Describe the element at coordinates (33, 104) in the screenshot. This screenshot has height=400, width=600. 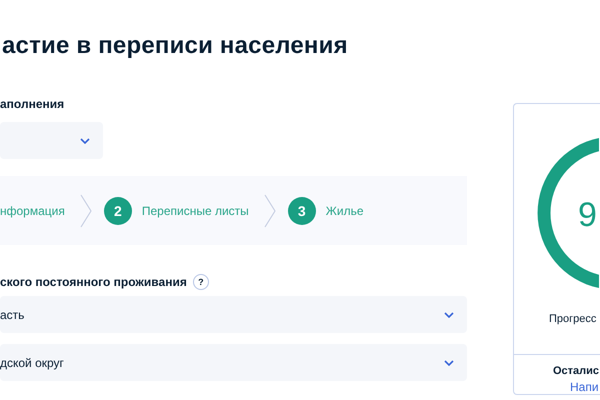
I see `field-label: аполнения` at that location.